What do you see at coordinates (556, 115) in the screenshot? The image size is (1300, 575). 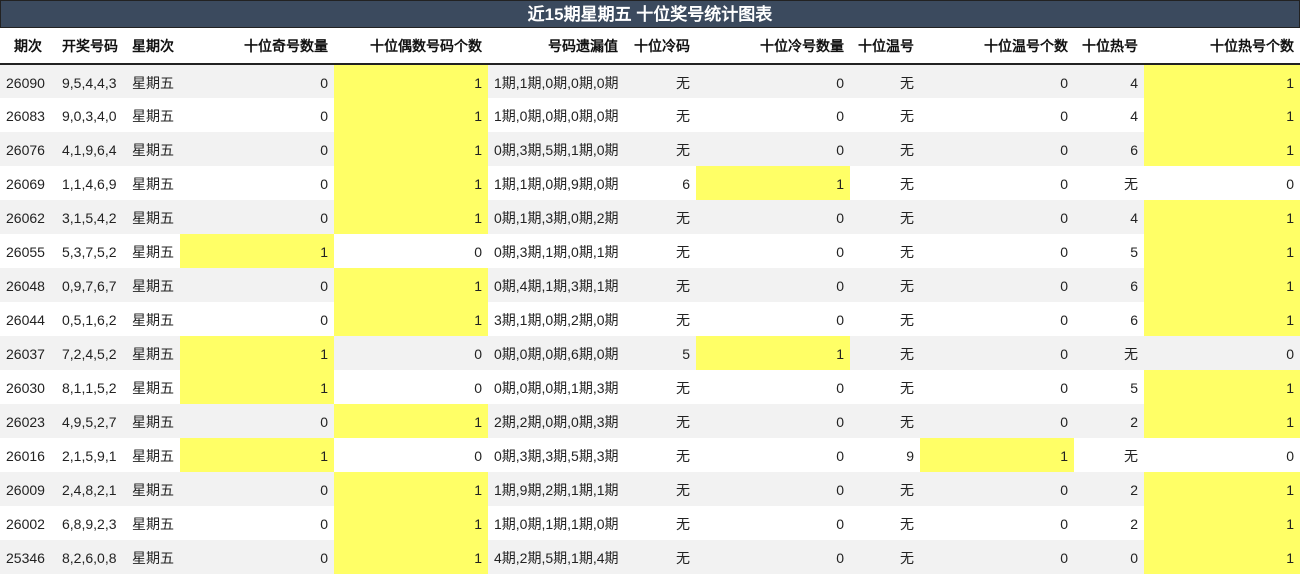 I see `miss-cell: 1期,0期,0期,0期,0期` at bounding box center [556, 115].